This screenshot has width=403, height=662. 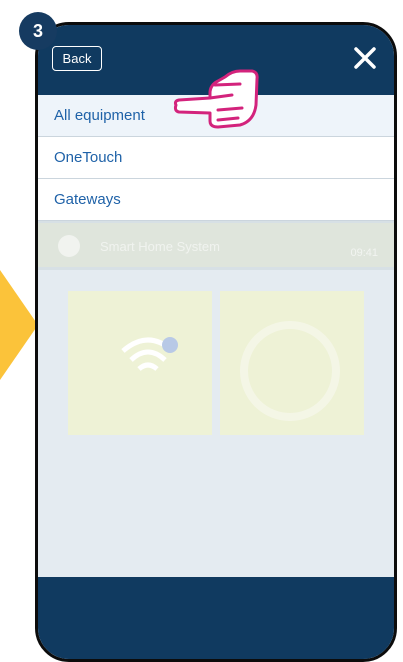 I want to click on wifi-icon, so click(x=149, y=354).